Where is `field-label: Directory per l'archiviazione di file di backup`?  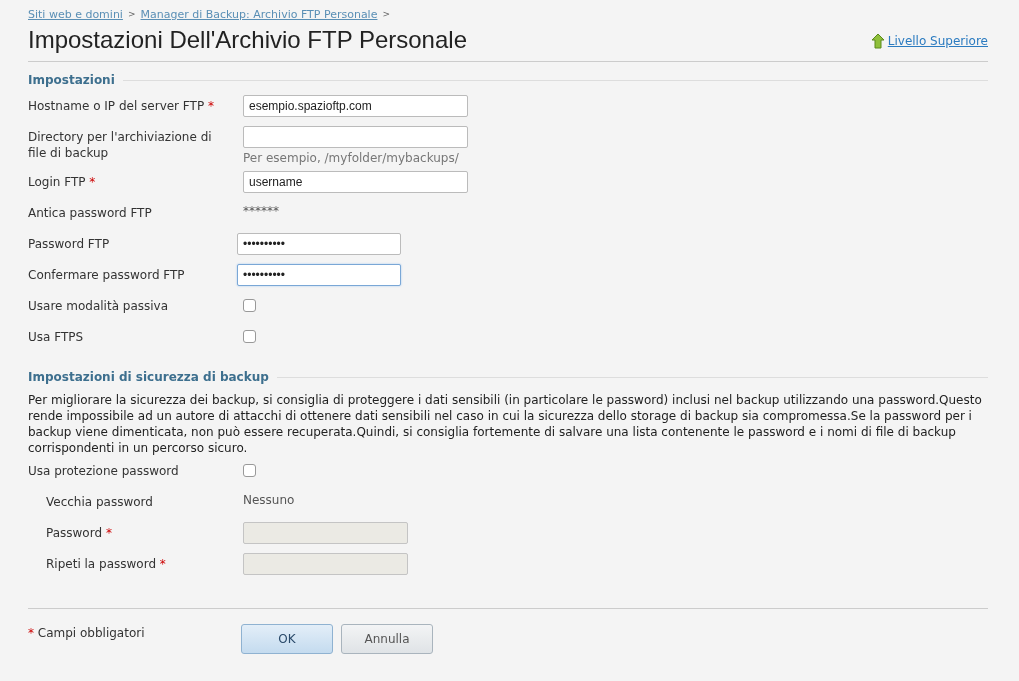 field-label: Directory per l'archiviazione di file di backup is located at coordinates (120, 145).